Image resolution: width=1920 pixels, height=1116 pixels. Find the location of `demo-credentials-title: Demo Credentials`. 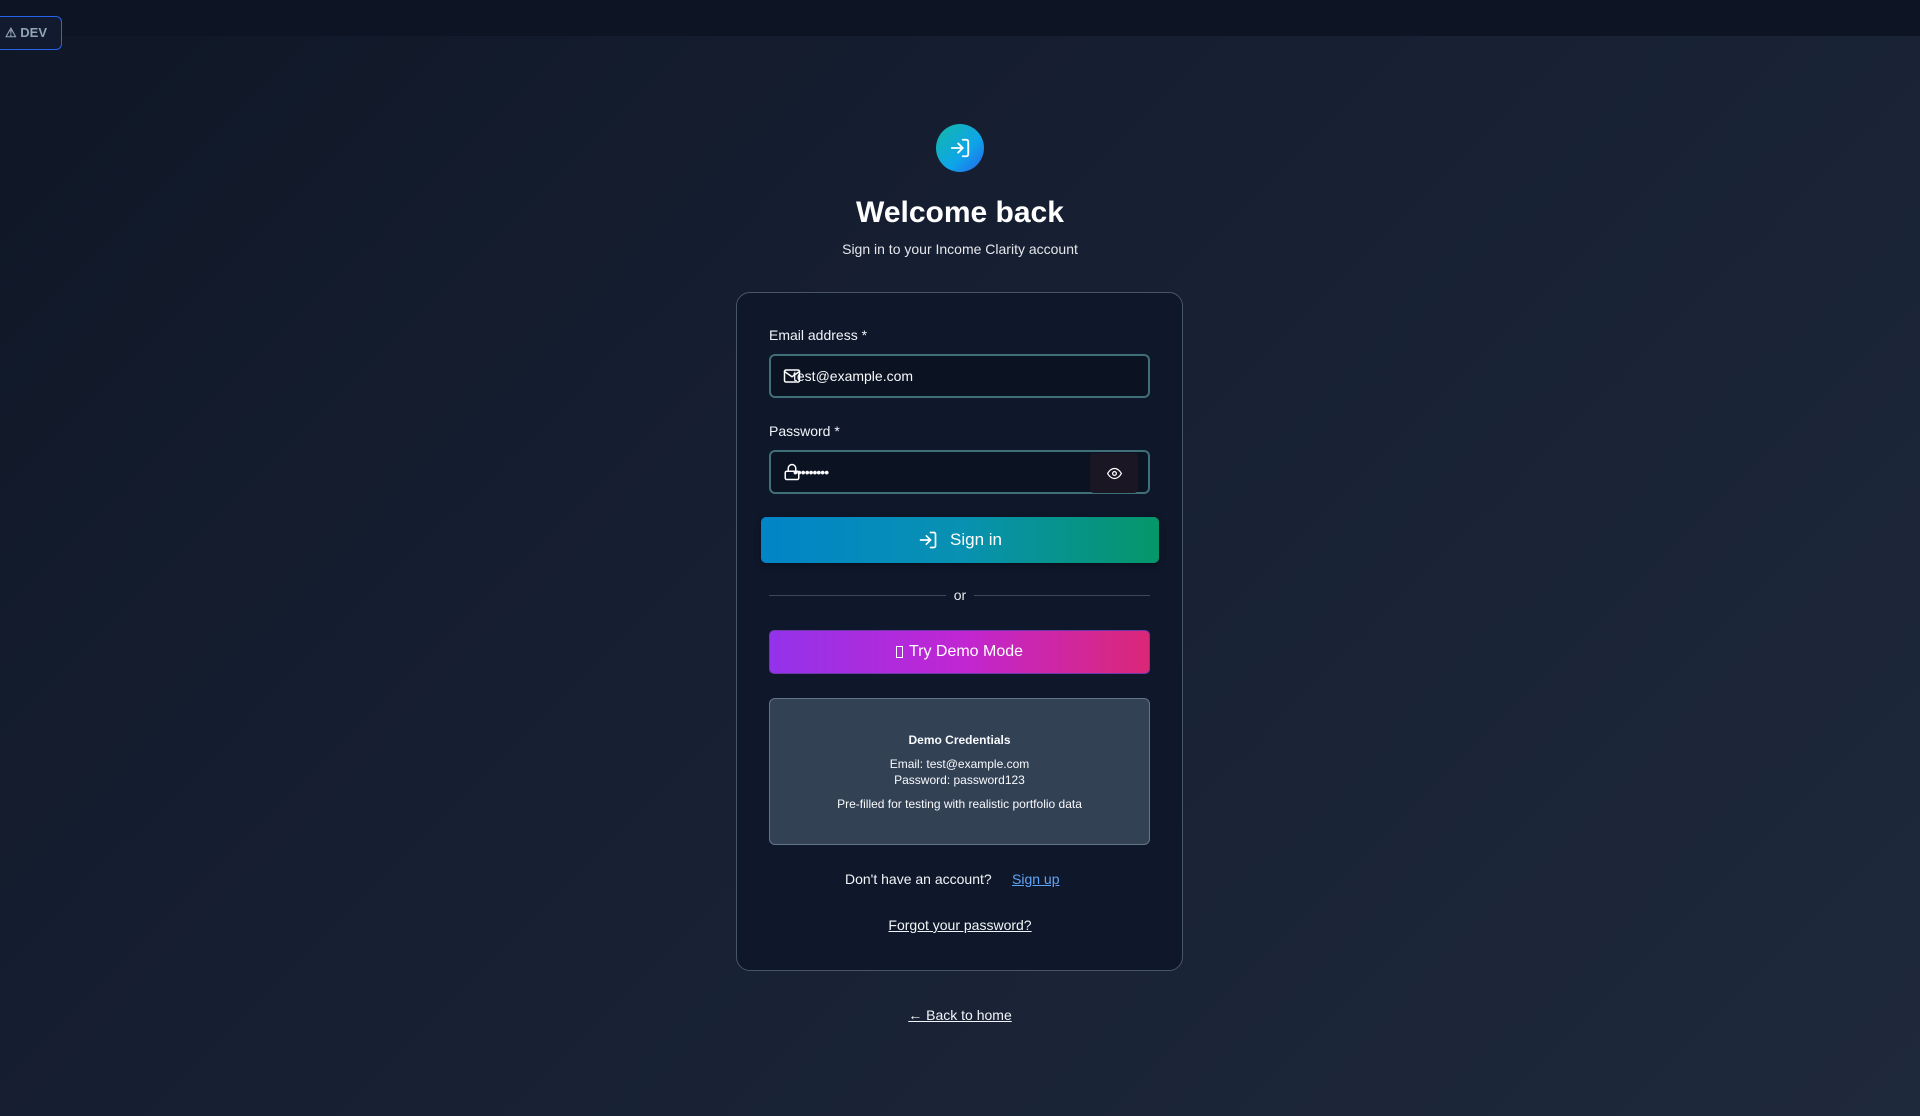

demo-credentials-title: Demo Credentials is located at coordinates (959, 740).